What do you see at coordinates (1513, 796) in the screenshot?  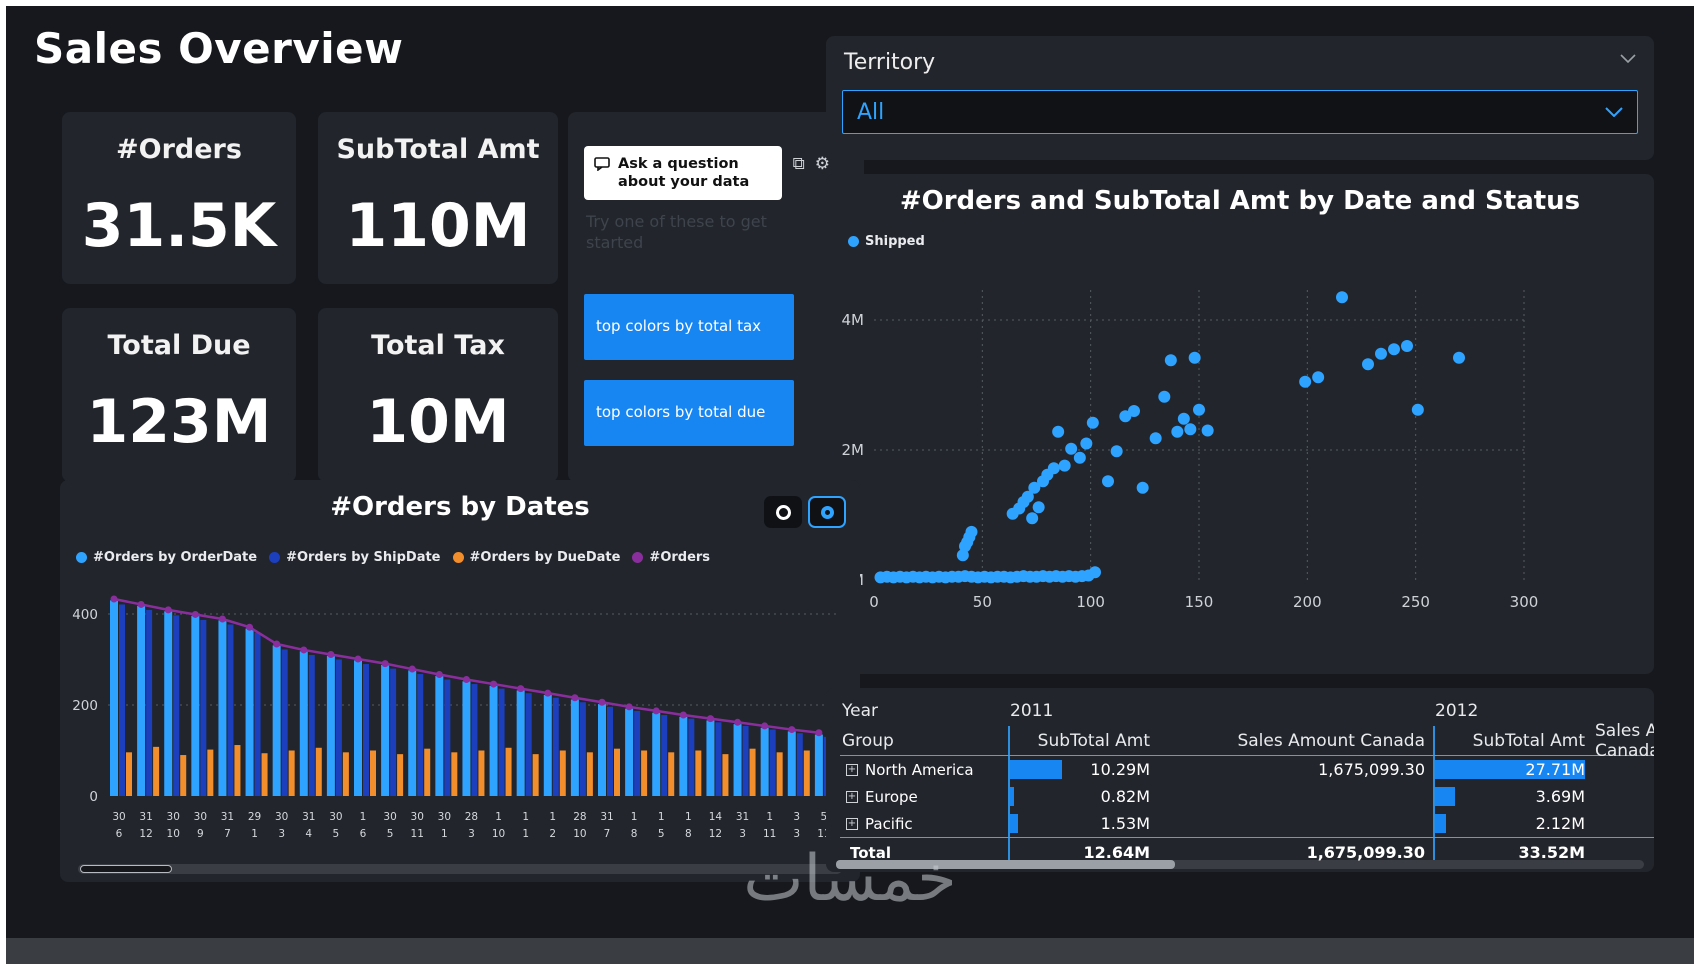 I see `matrix-value-cell: 3.69M` at bounding box center [1513, 796].